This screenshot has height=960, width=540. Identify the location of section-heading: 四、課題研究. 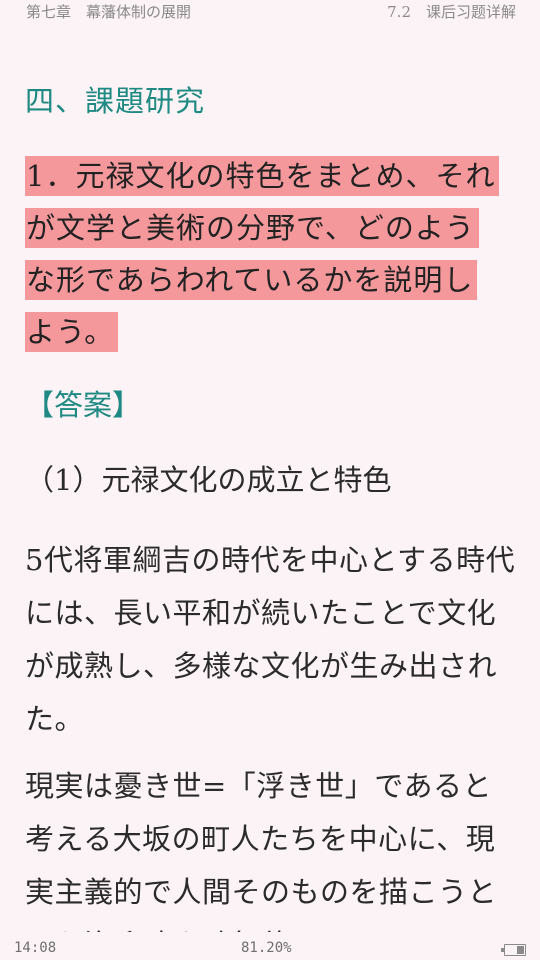
(115, 101).